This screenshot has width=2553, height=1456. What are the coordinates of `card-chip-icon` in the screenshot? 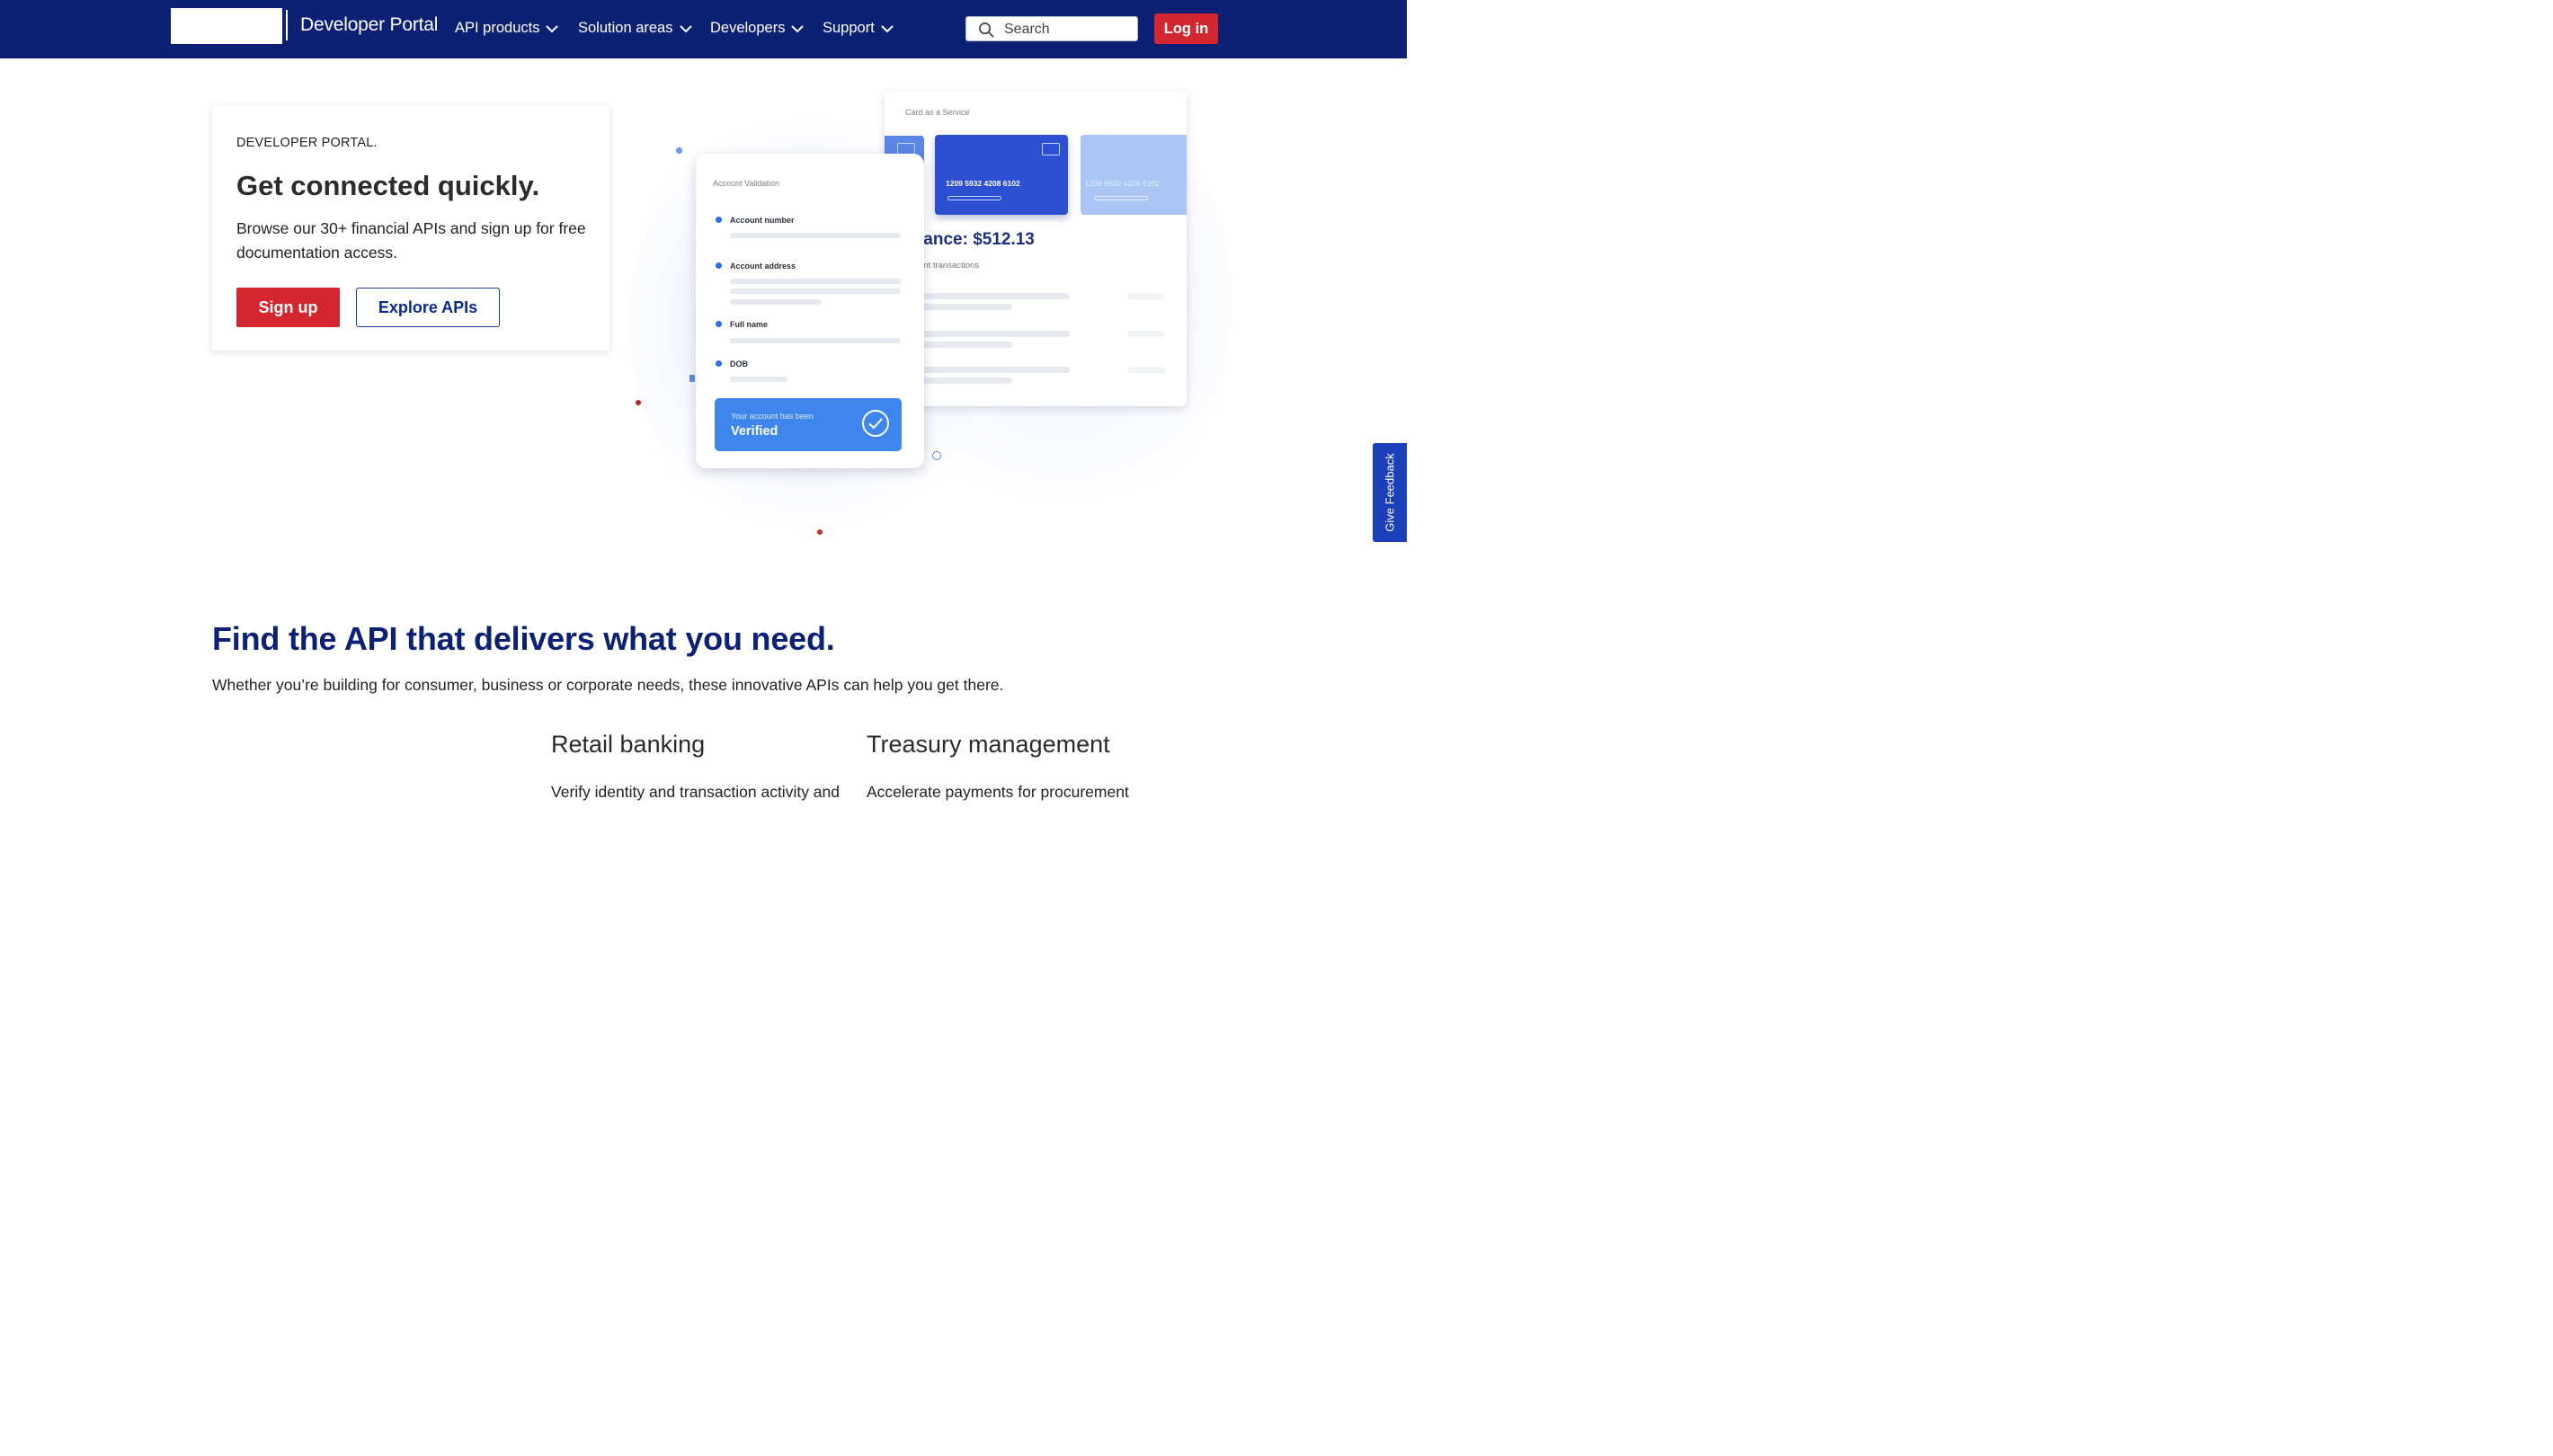 It's located at (1051, 149).